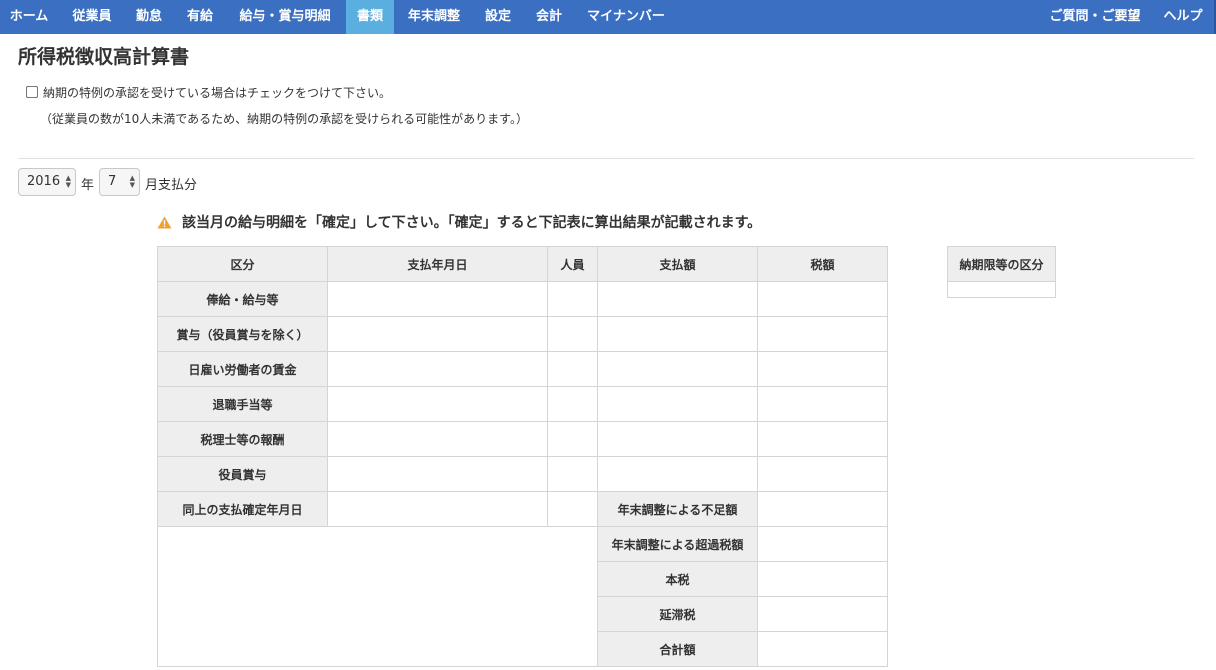 This screenshot has width=1216, height=670. What do you see at coordinates (242, 369) in the screenshot?
I see `row-label: 日雇い労働者の賃金` at bounding box center [242, 369].